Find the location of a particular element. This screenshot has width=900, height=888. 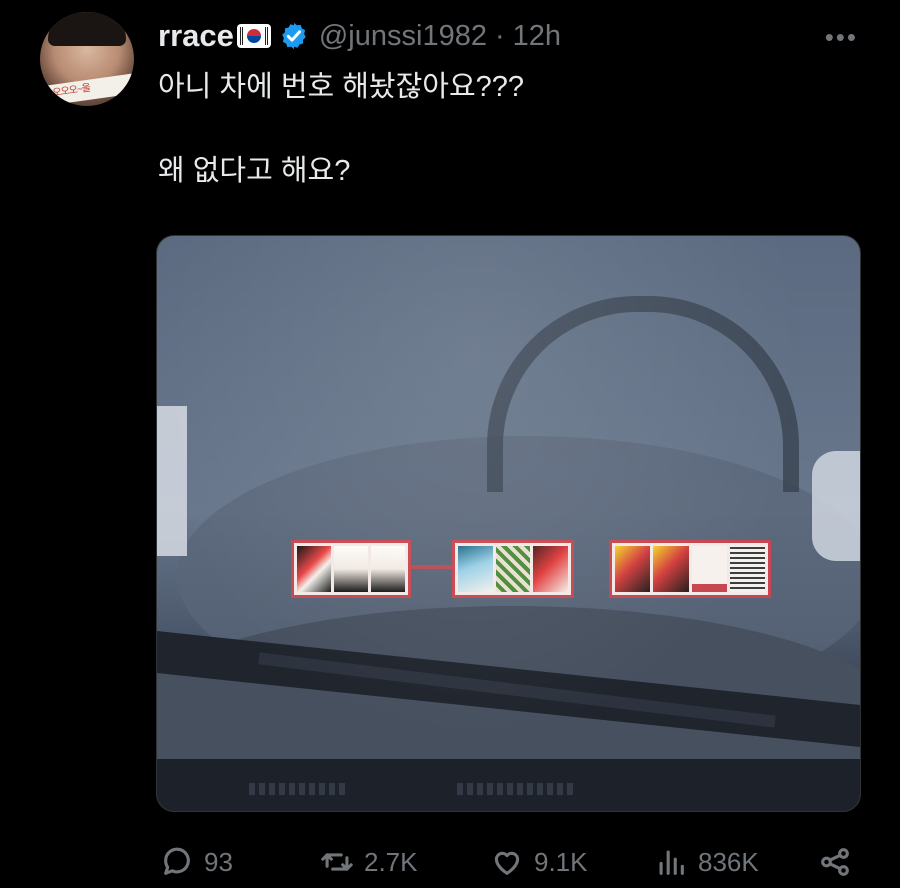

like-button: 9.1K is located at coordinates (539, 862).